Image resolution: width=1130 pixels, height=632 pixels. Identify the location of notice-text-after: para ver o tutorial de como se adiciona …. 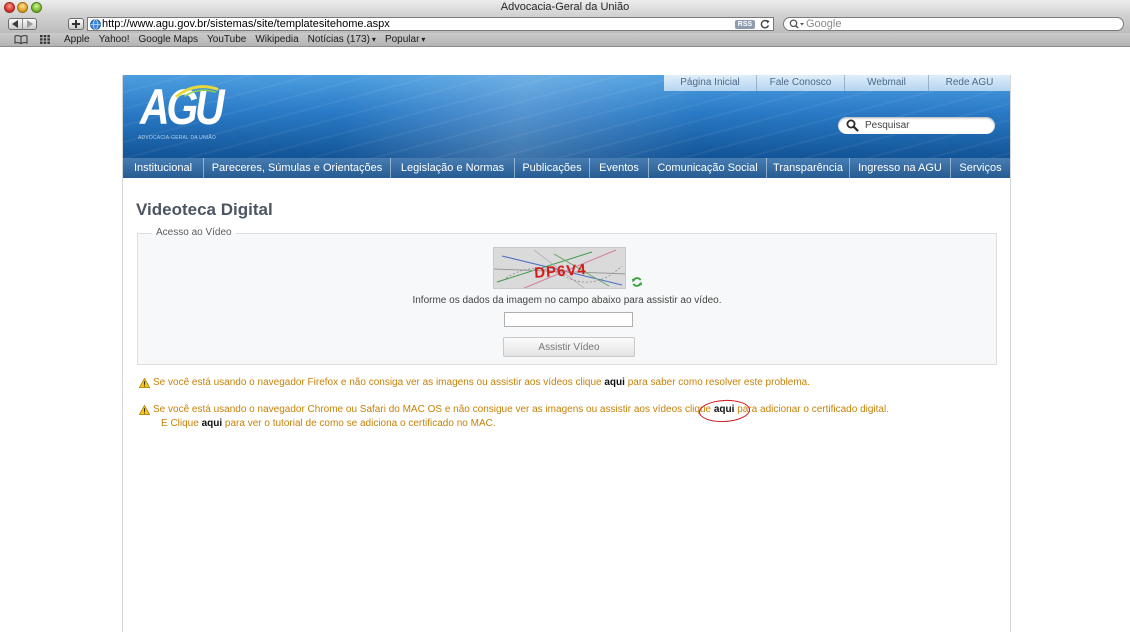
(359, 423).